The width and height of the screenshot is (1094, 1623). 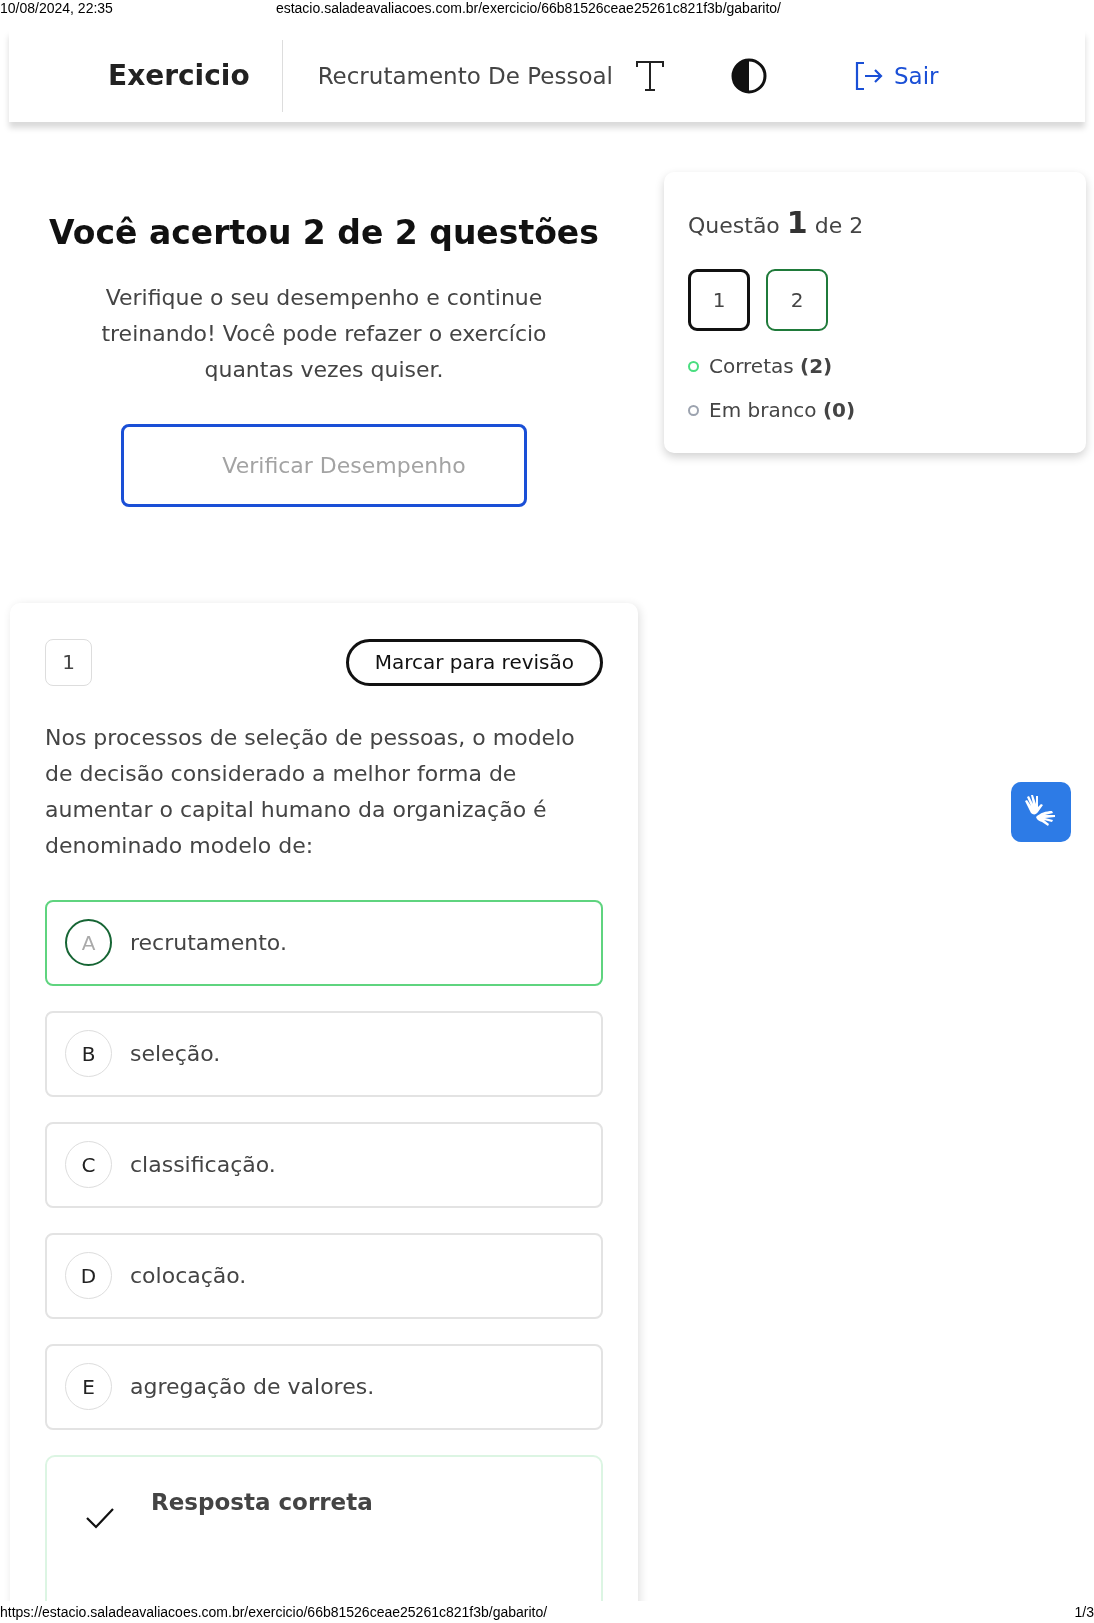 I want to click on option-text: classificação., so click(x=203, y=1165).